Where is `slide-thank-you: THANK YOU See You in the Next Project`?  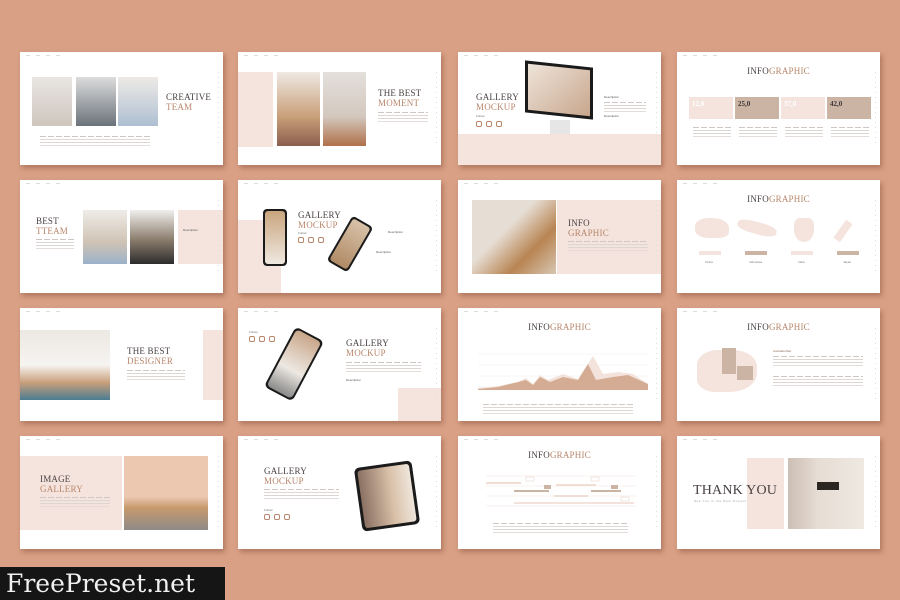 slide-thank-you: THANK YOU See You in the Next Project is located at coordinates (778, 492).